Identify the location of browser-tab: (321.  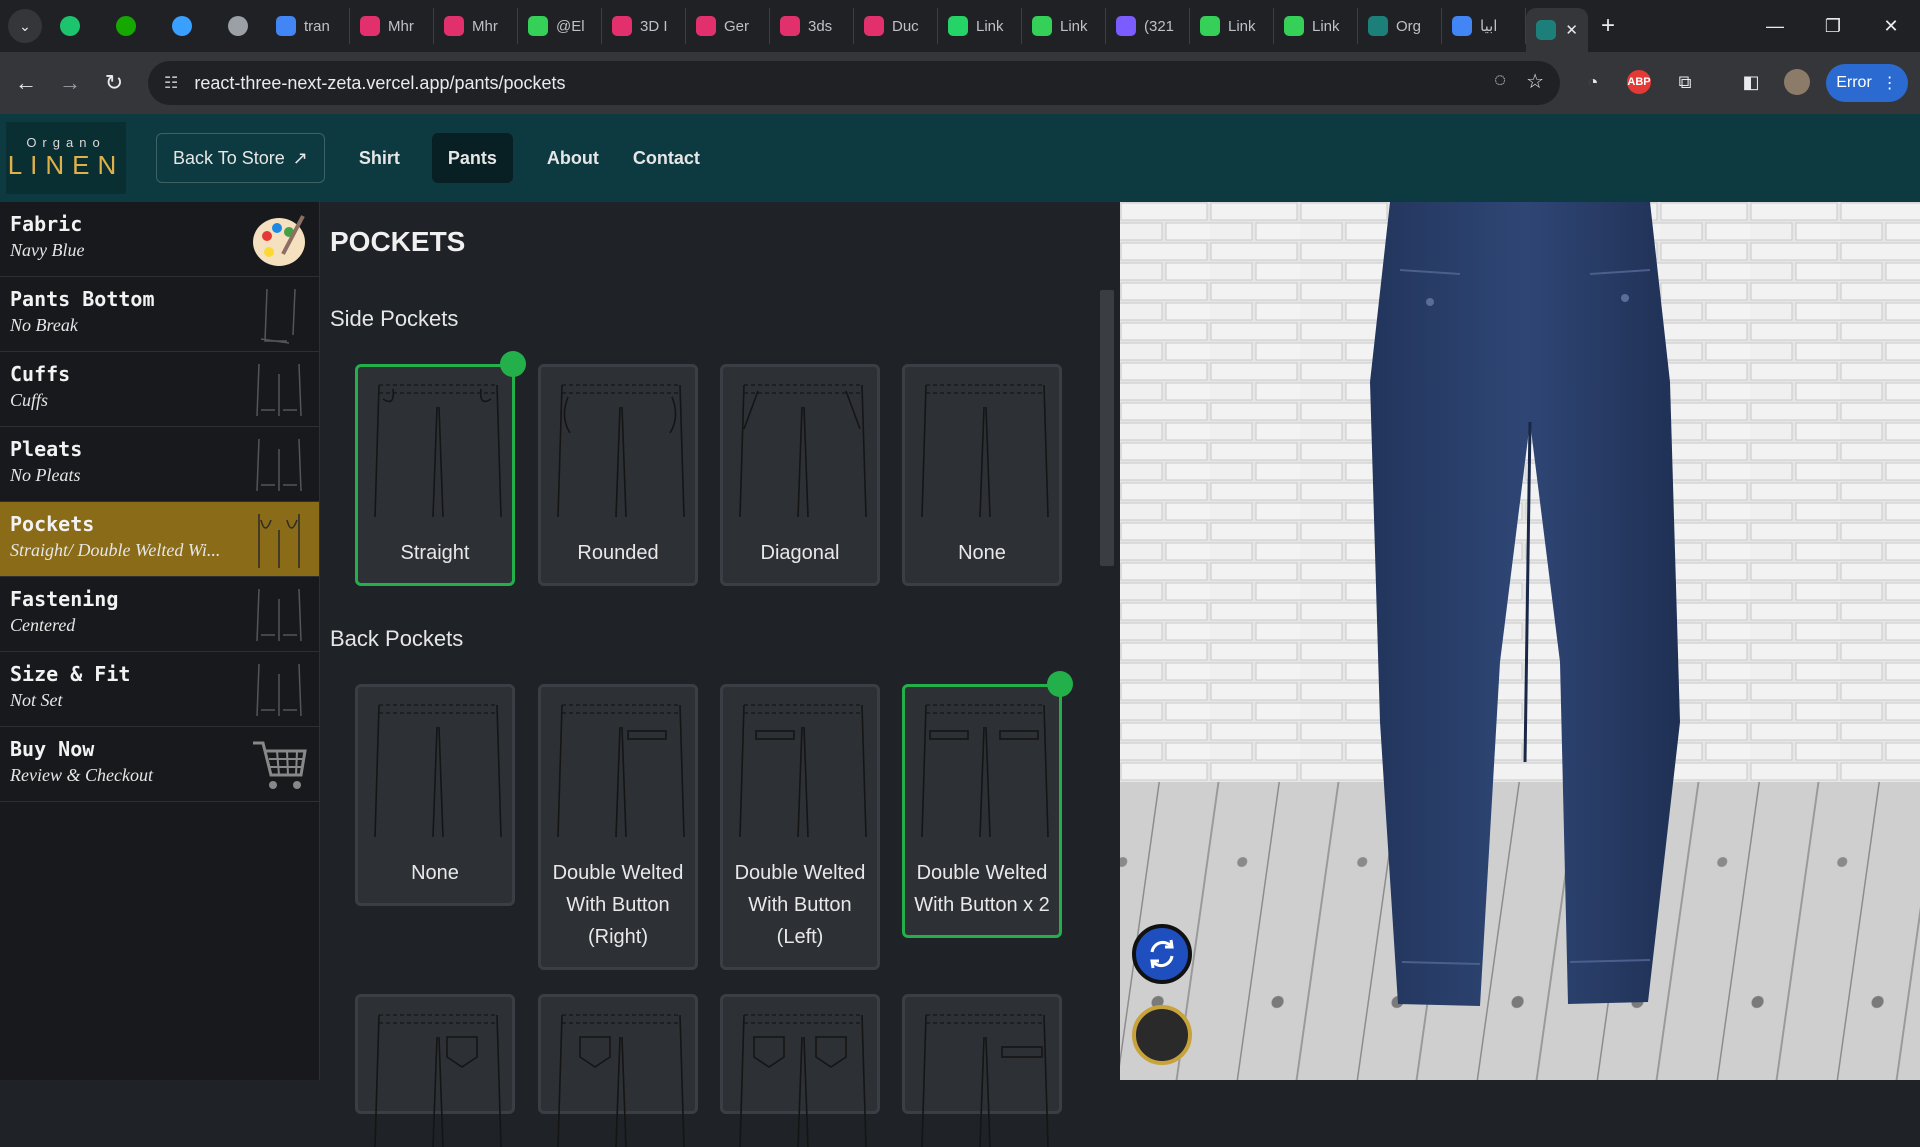
(1148, 26).